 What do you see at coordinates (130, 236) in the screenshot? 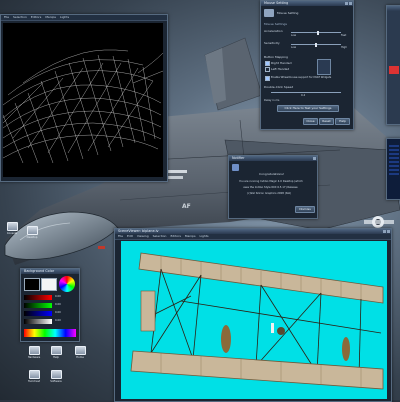
I see `menu-edit: Edit` at bounding box center [130, 236].